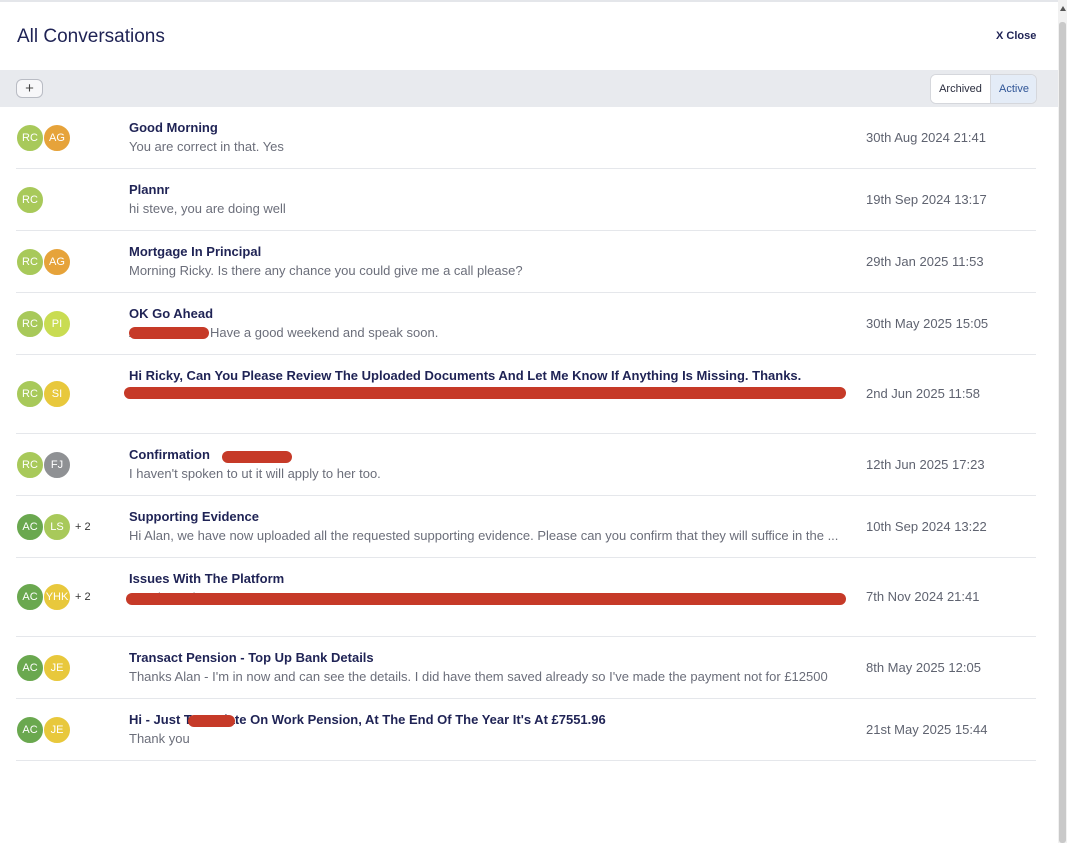 Image resolution: width=1067 pixels, height=843 pixels. I want to click on add-conversation-button: +, so click(29, 88).